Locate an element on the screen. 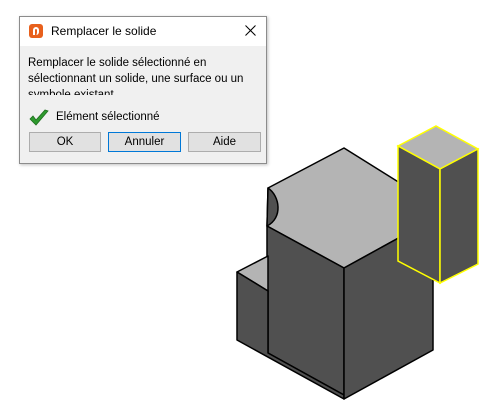 The image size is (490, 404). selected-solid is located at coordinates (438, 205).